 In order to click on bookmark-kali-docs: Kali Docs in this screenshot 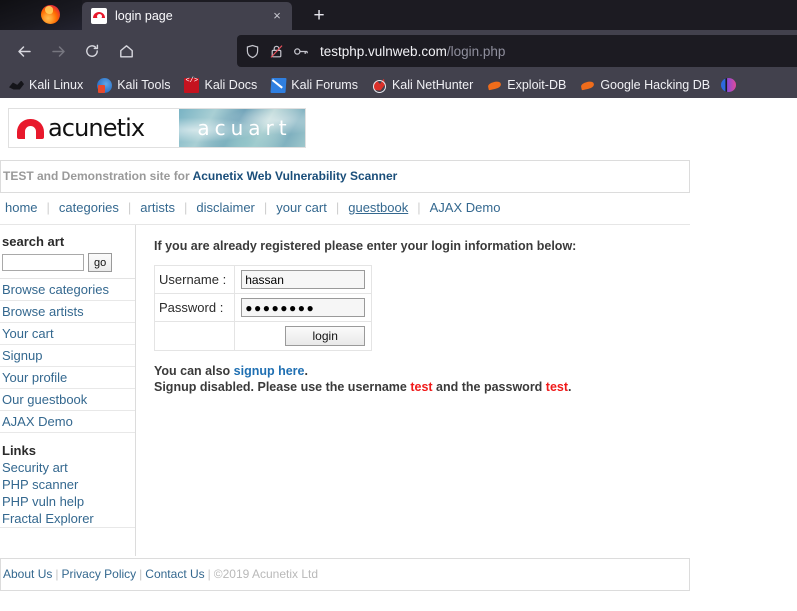, I will do `click(220, 85)`.